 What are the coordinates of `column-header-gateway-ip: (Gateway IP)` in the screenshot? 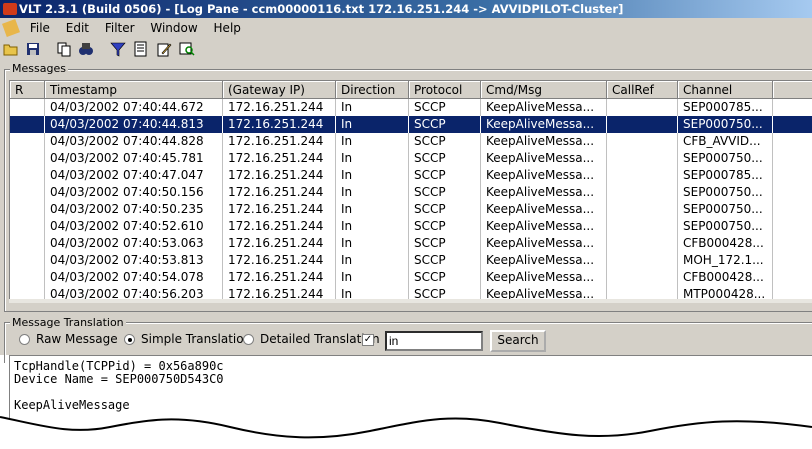 It's located at (279, 90).